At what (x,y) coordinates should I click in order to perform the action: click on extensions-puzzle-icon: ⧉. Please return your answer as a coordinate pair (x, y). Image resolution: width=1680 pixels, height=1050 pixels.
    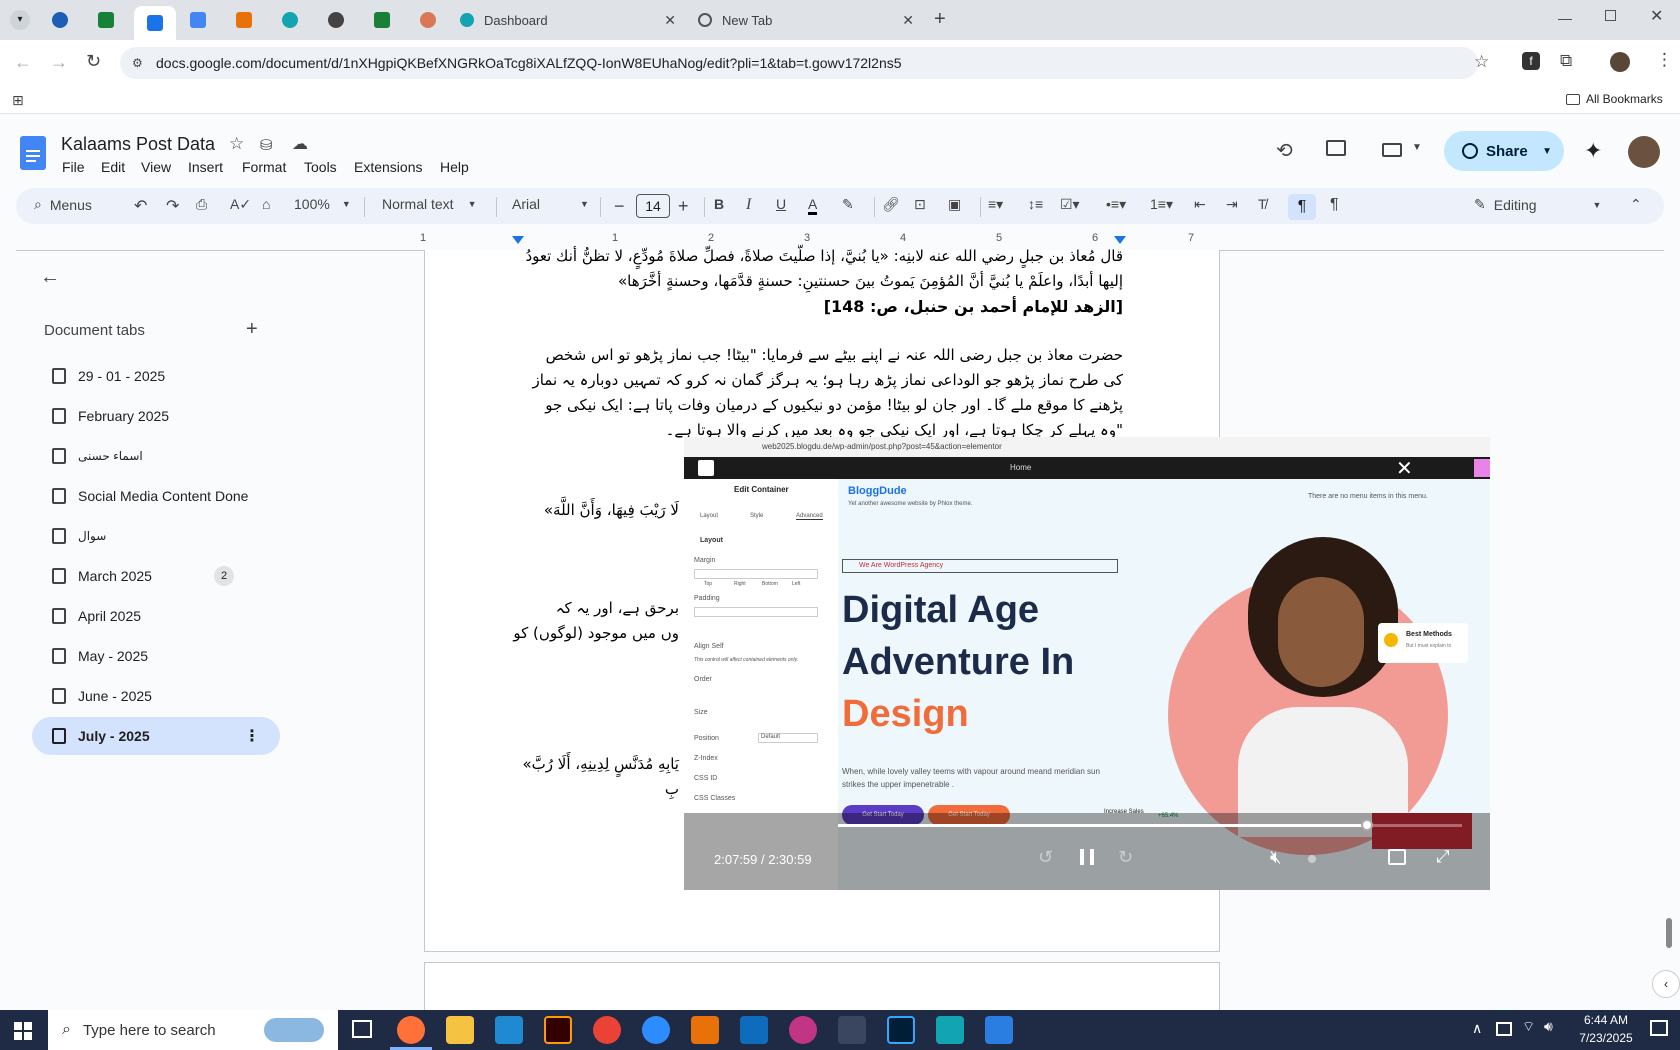
    Looking at the image, I should click on (1566, 61).